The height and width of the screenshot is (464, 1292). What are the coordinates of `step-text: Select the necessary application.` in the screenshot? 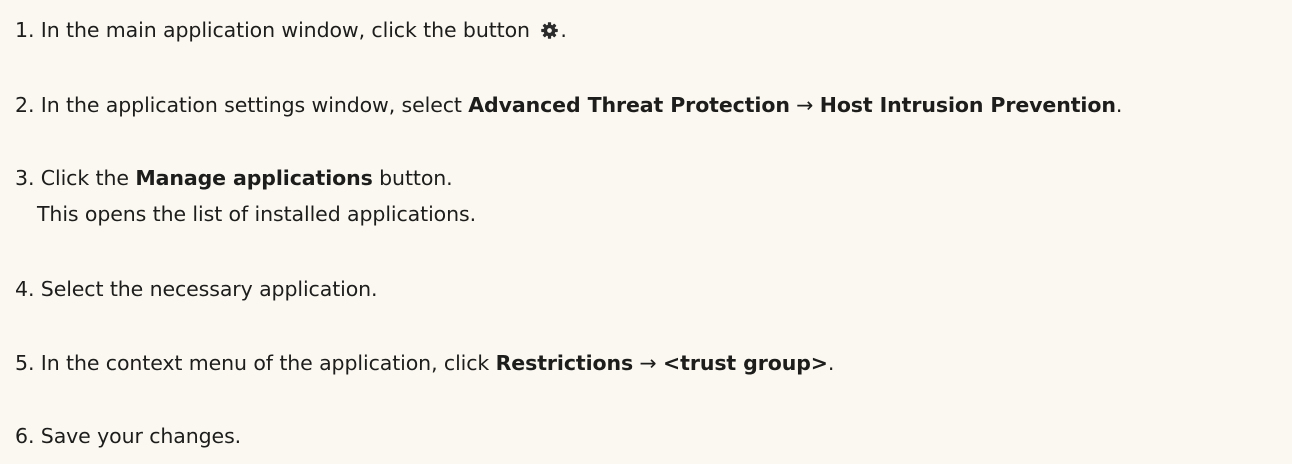 It's located at (206, 289).